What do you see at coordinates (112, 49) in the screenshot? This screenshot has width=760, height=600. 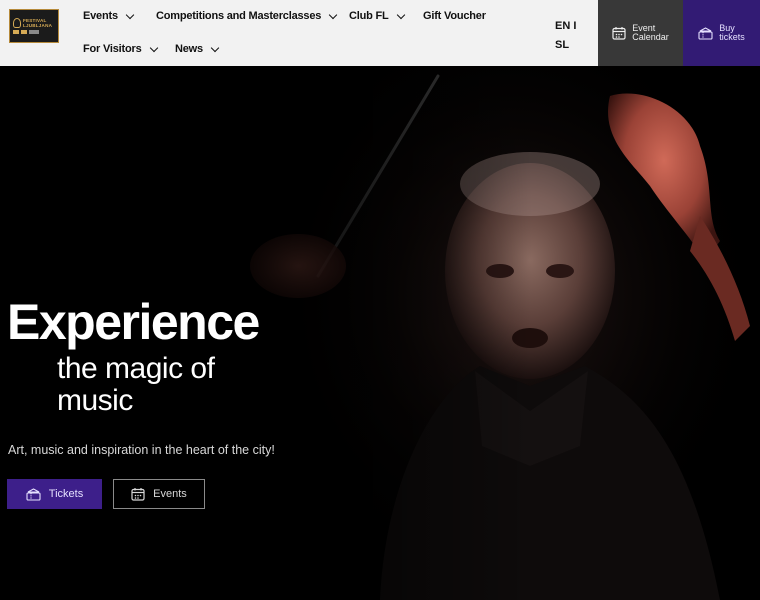 I see `nav-visitors-label: For Visitors` at bounding box center [112, 49].